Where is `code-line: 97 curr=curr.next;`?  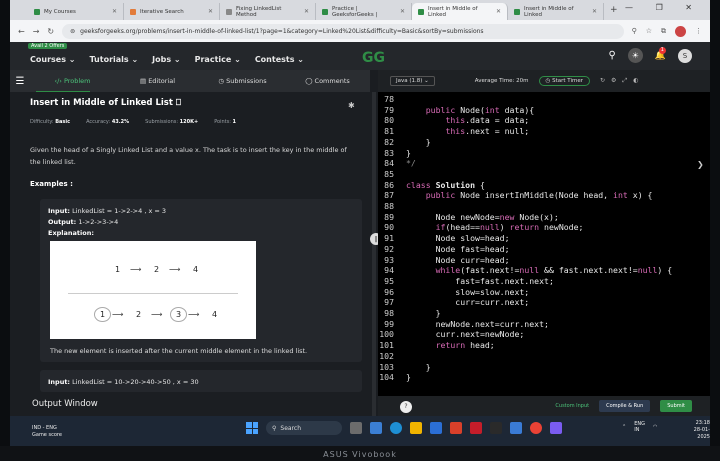
code-line: 97 curr=curr.next; is located at coordinates (544, 302).